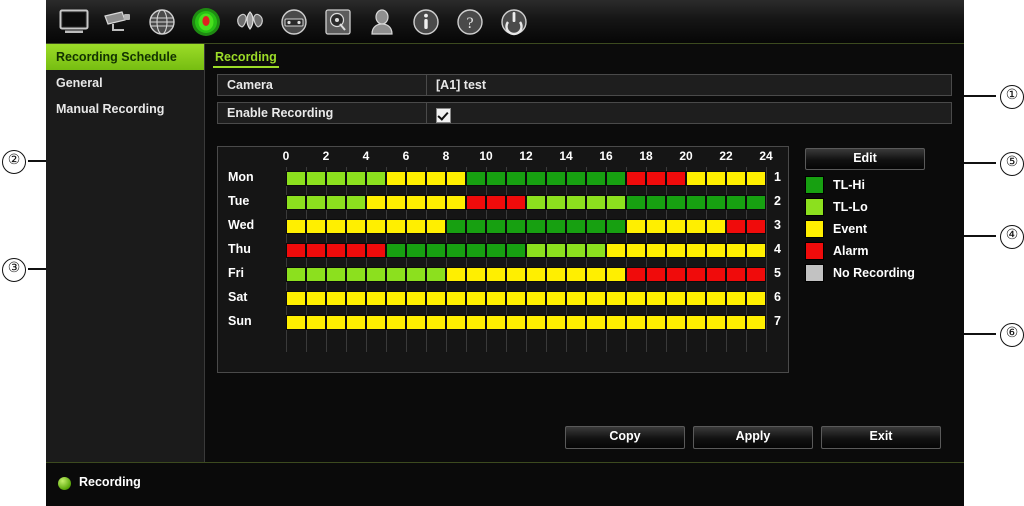 The image size is (1024, 506). I want to click on sidebar-item-recording-schedule: Recording Schedule, so click(125, 57).